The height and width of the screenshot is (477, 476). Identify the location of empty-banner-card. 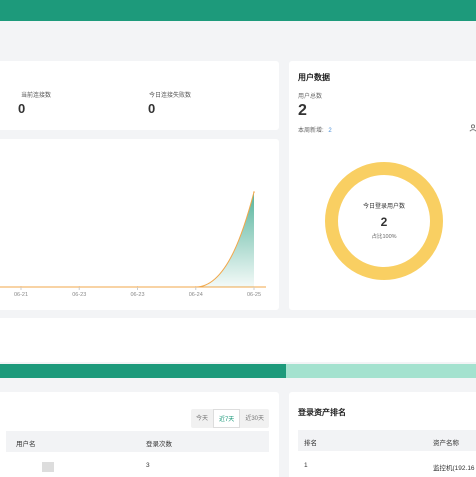
(238, 340).